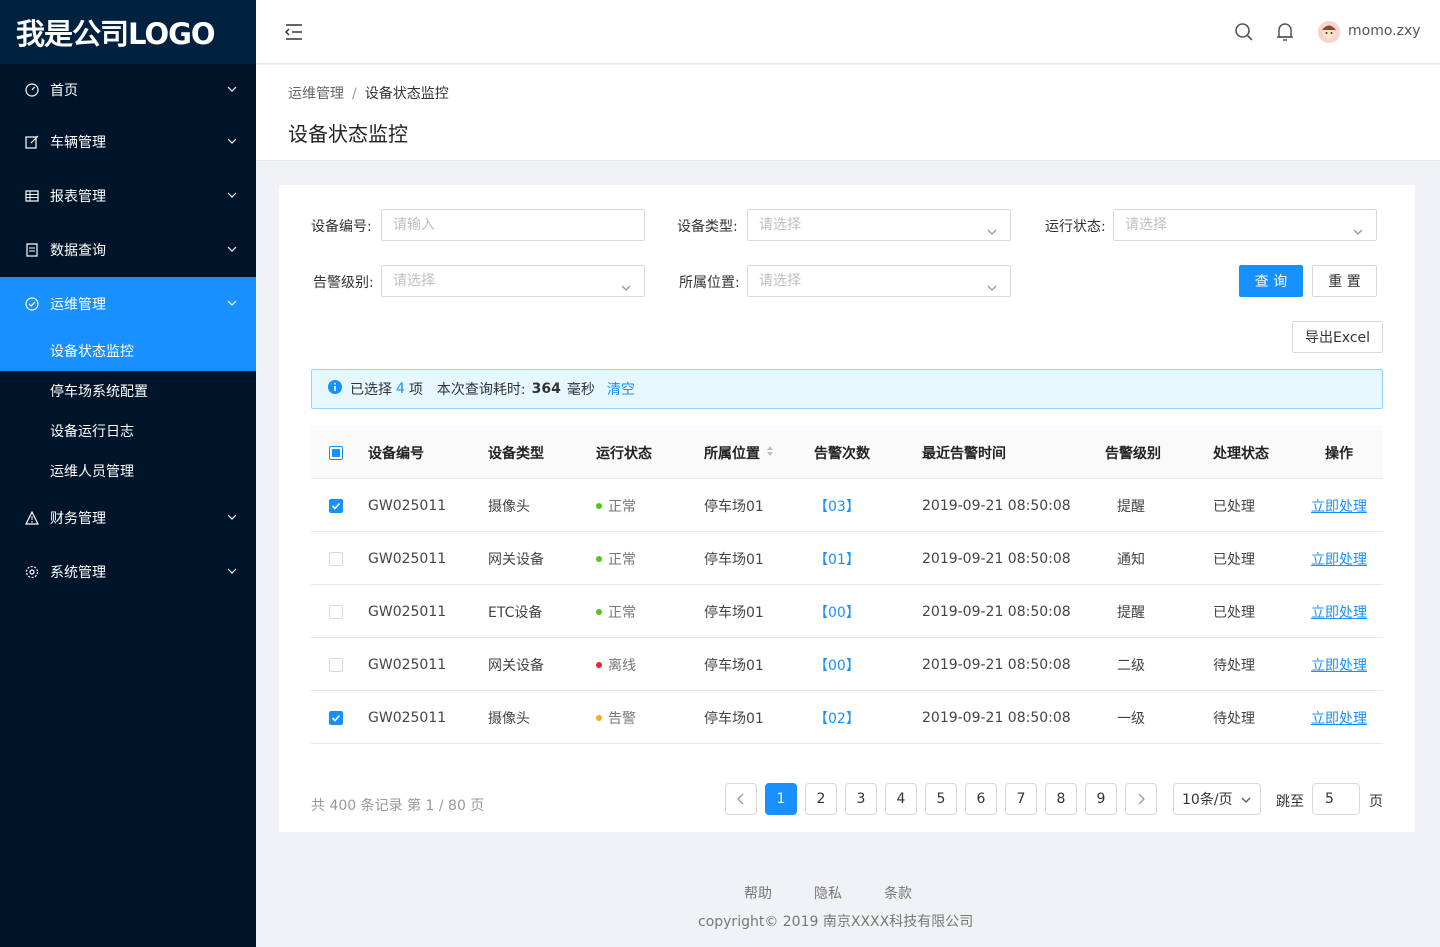  What do you see at coordinates (837, 505) in the screenshot?
I see `alarm-count-cell: 【03】` at bounding box center [837, 505].